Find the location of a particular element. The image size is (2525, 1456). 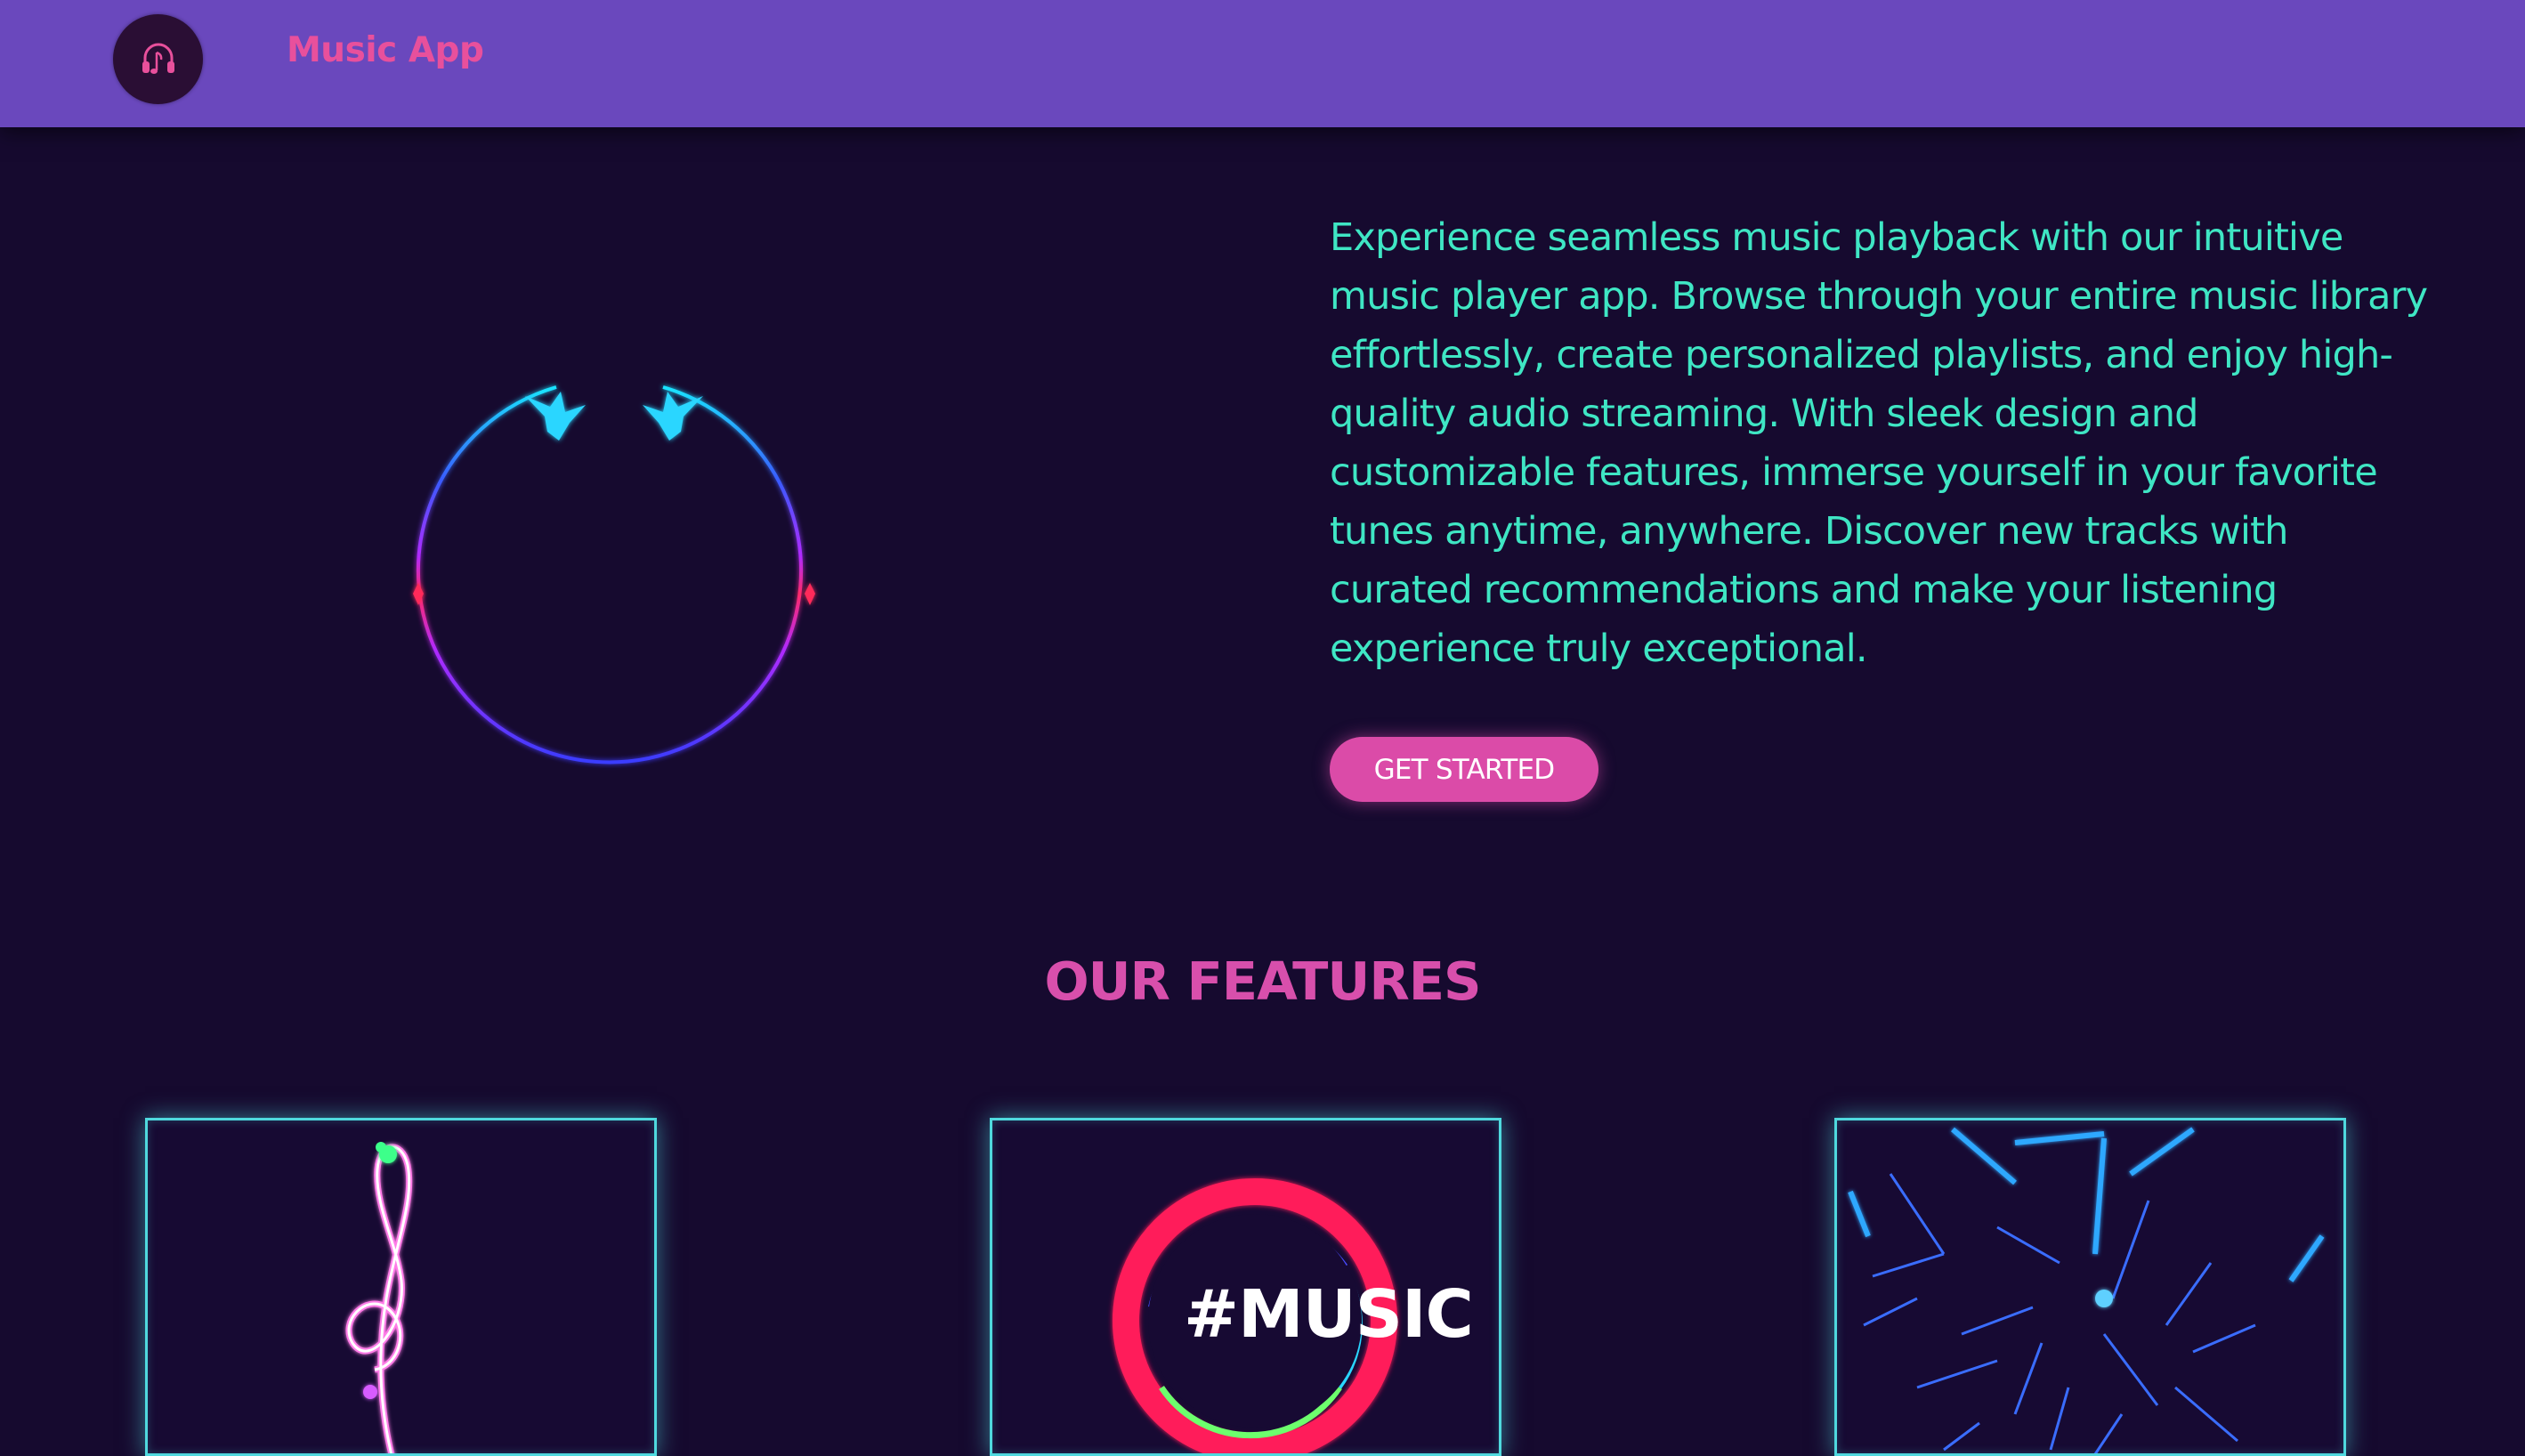

feature-card-treble-clef is located at coordinates (401, 1287).